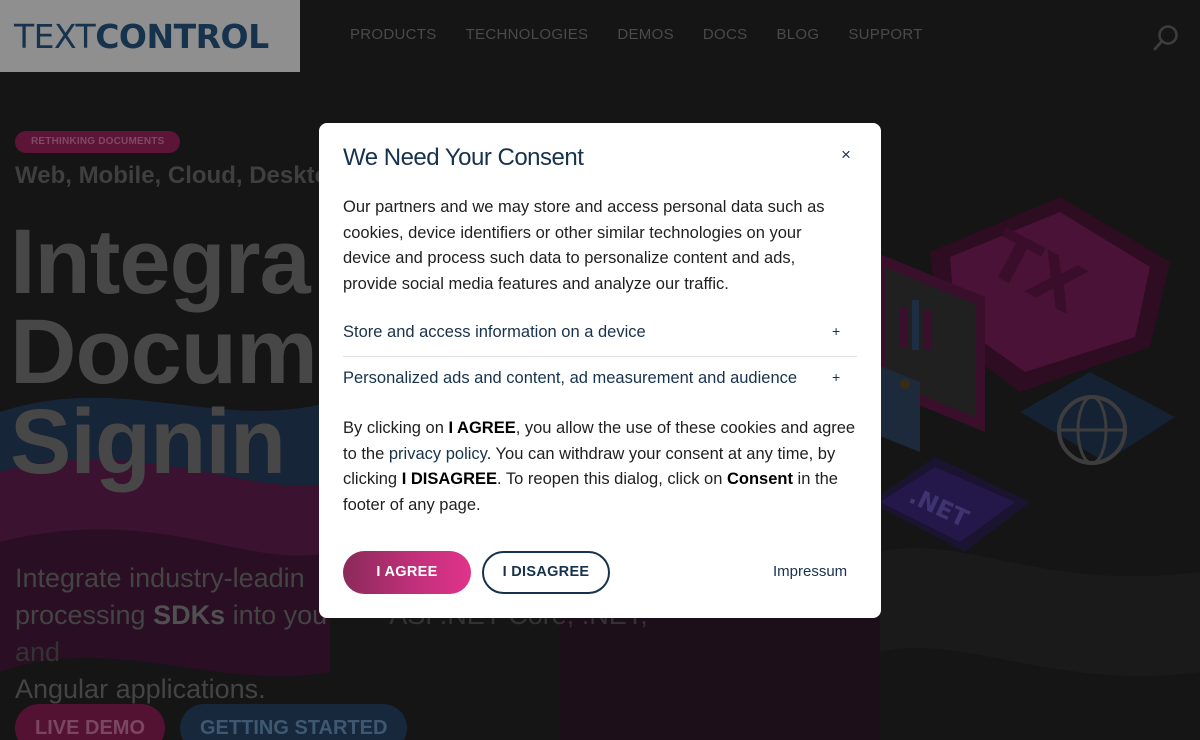 The width and height of the screenshot is (1200, 740). I want to click on privacy-policy-link: privacy policy, so click(438, 454).